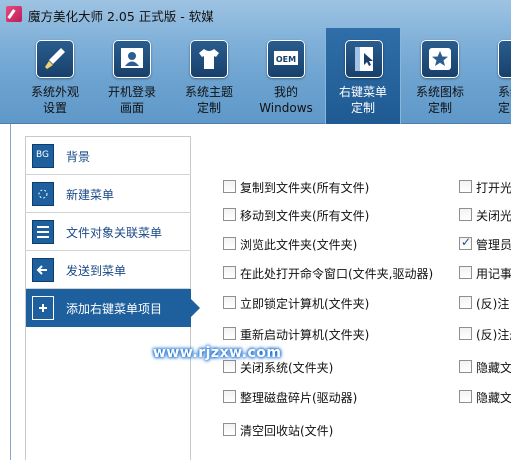 This screenshot has height=460, width=511. Describe the element at coordinates (121, 16) in the screenshot. I see `window-title: 魔方美化大师 2.05 正式版 - 软媒` at that location.